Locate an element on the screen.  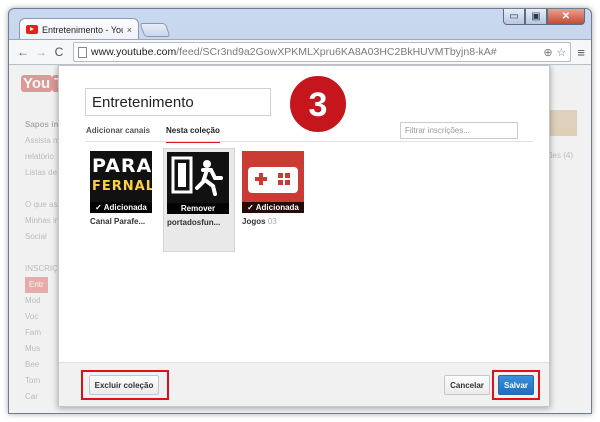
channel-thumbnail: Remover is located at coordinates (198, 183).